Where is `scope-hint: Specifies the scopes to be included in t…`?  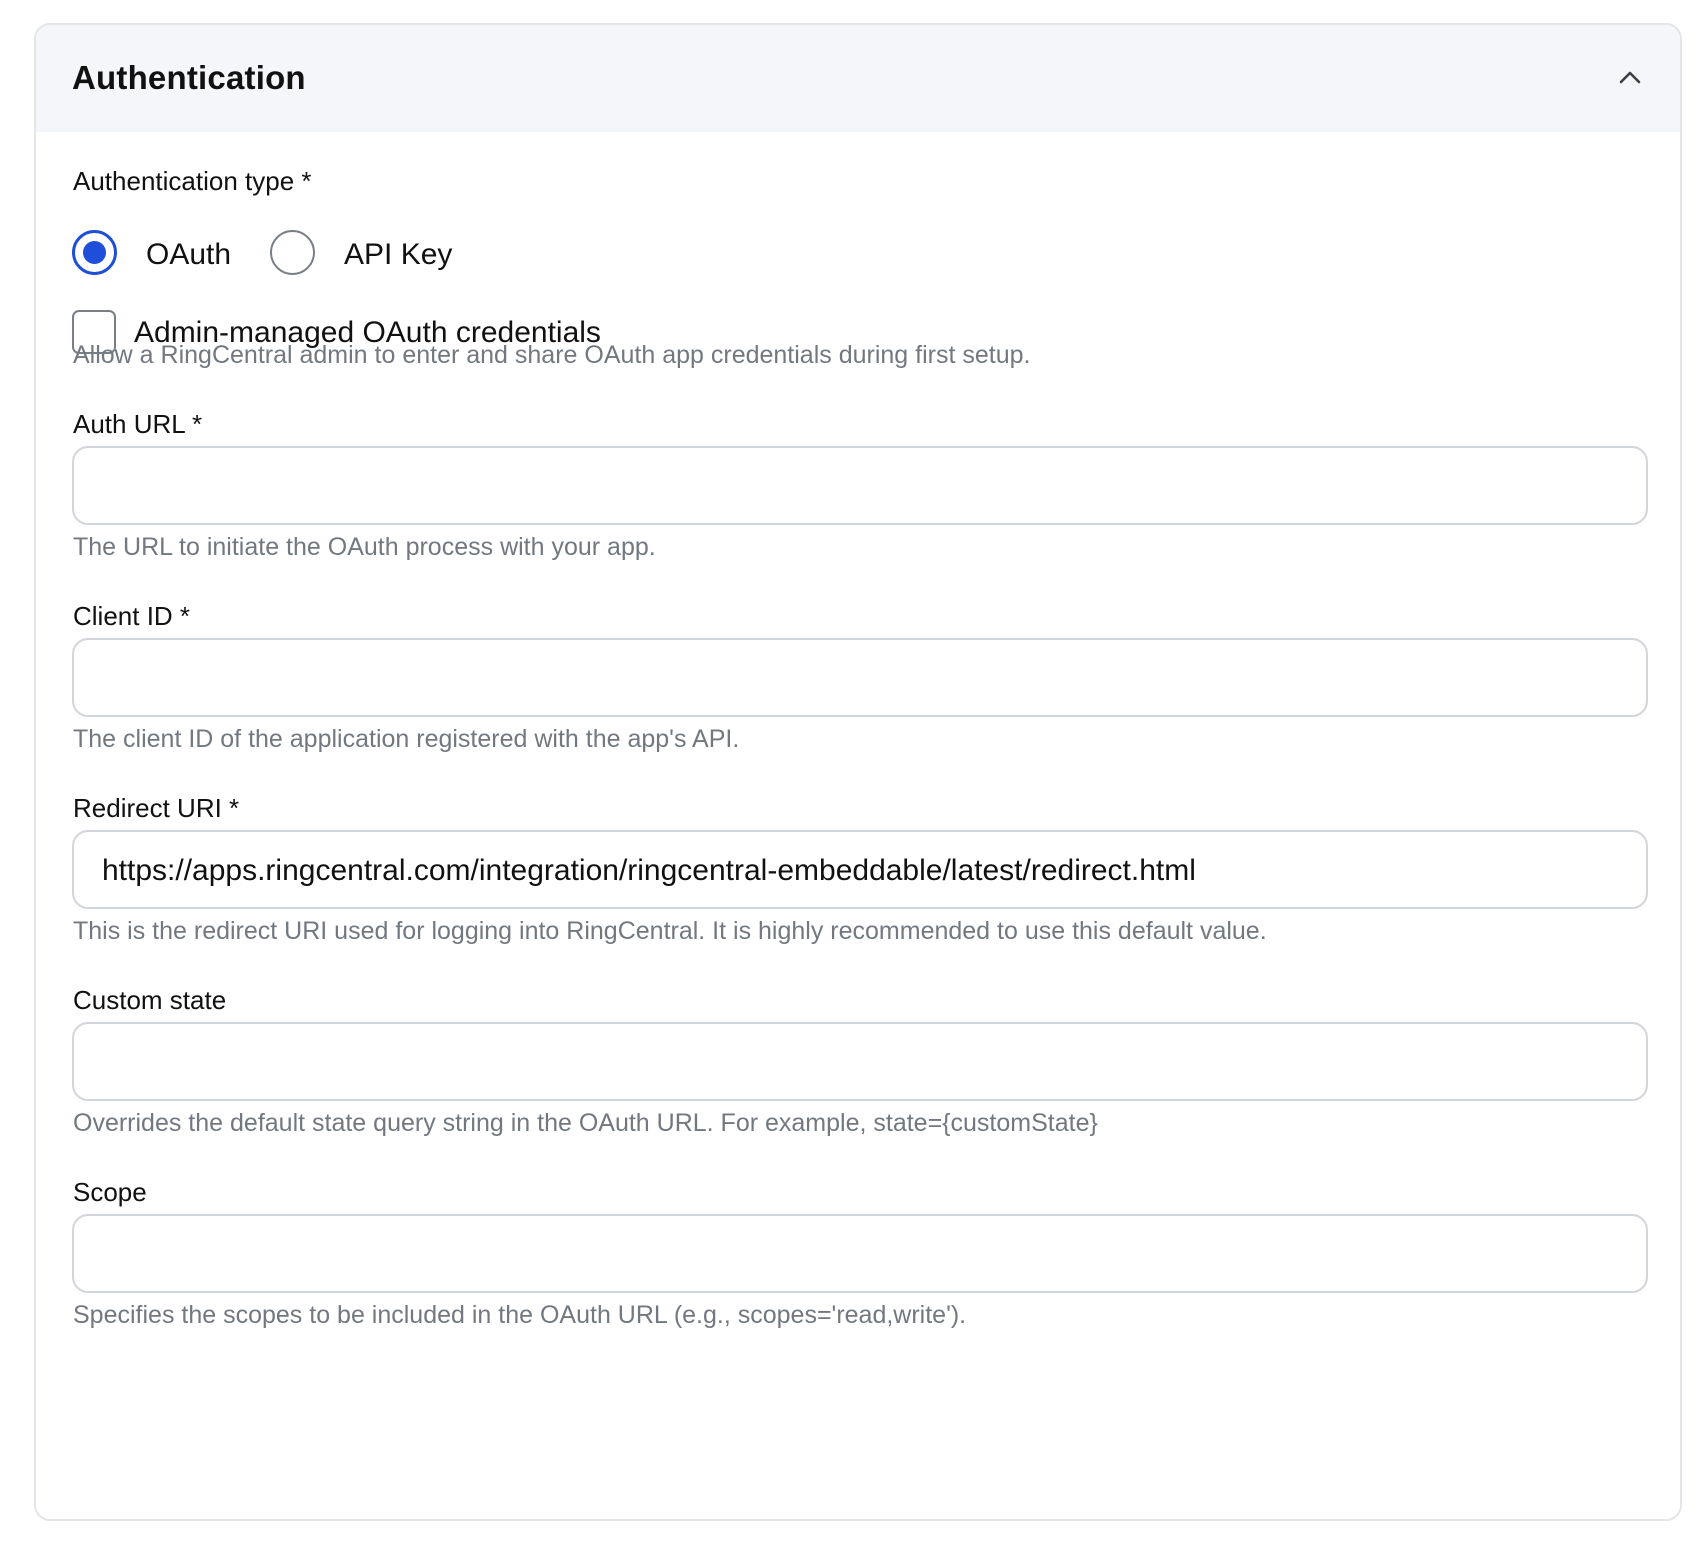
scope-hint: Specifies the scopes to be included in t… is located at coordinates (520, 1315).